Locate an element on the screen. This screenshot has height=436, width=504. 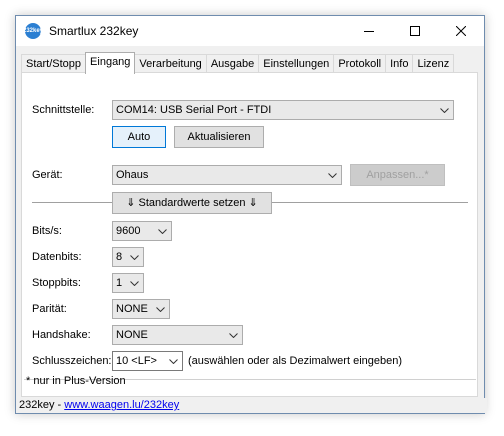
divider-left is located at coordinates (72, 202).